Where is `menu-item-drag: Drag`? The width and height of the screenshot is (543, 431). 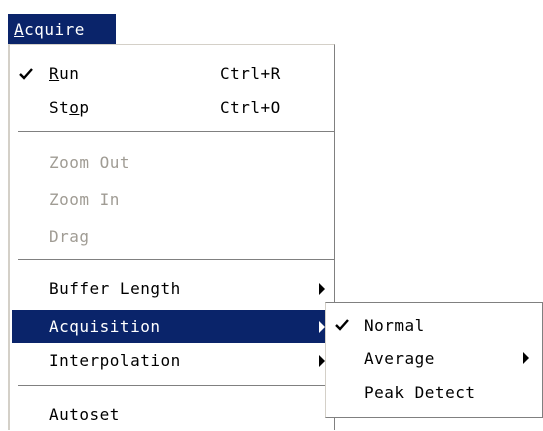
menu-item-drag: Drag is located at coordinates (173, 236).